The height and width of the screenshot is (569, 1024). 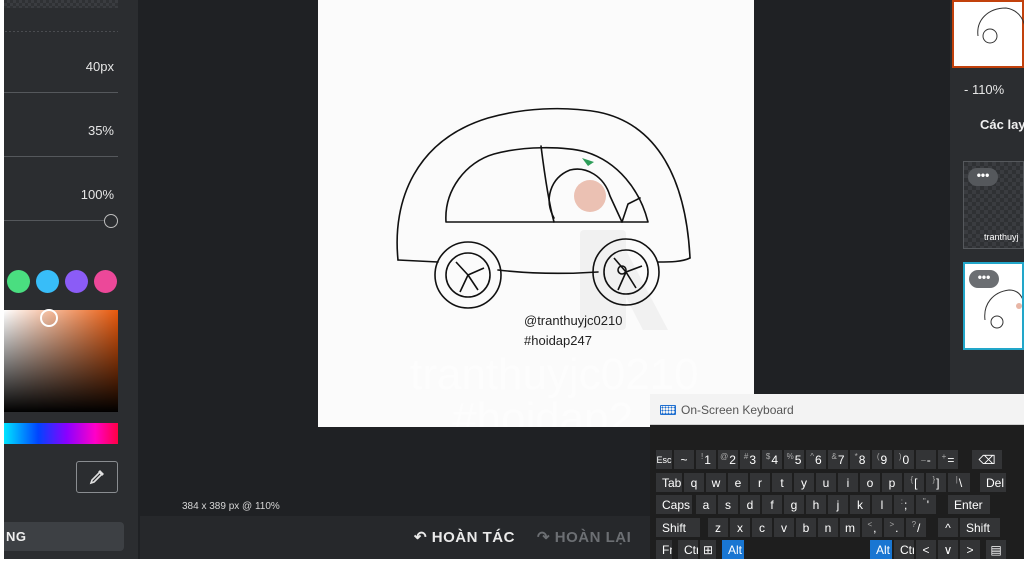 I want to click on key-j: j, so click(x=838, y=504).